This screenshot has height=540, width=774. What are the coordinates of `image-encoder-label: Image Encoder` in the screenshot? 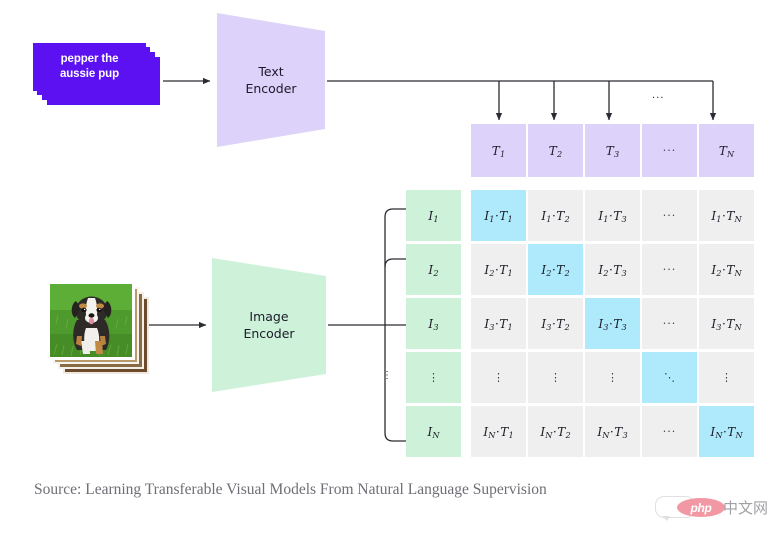 It's located at (269, 325).